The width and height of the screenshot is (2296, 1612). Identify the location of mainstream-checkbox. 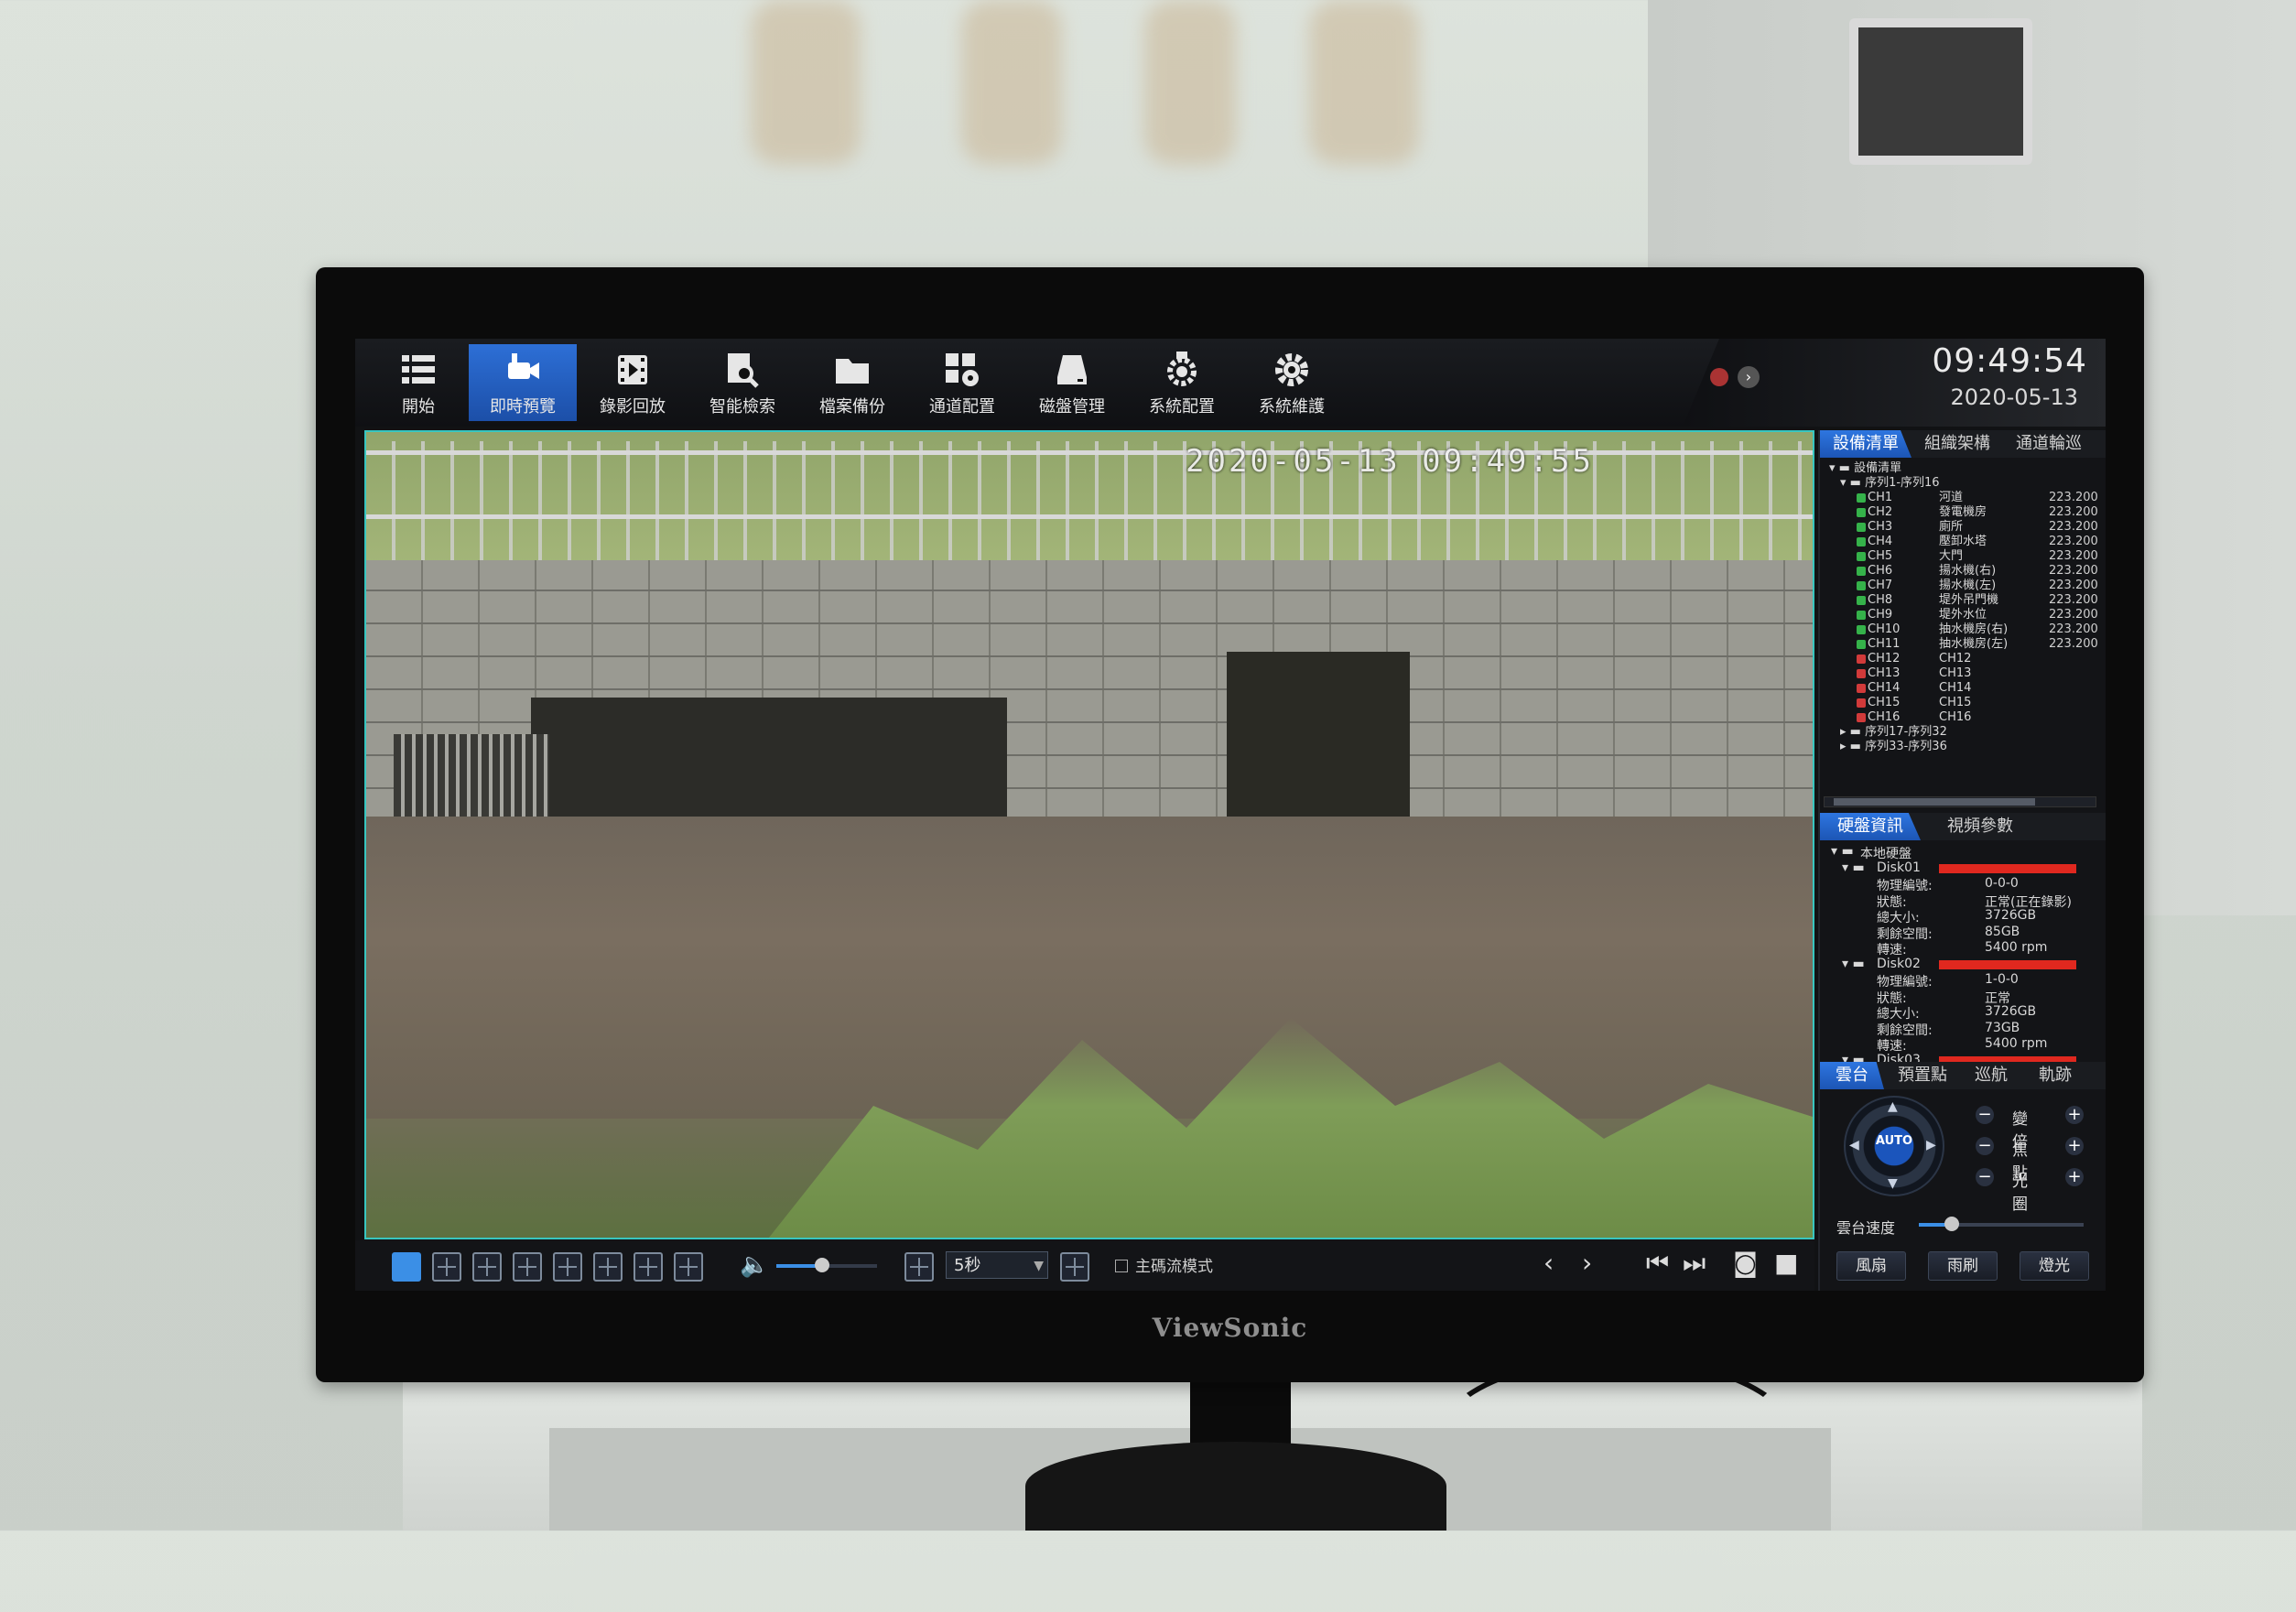
(1122, 1266).